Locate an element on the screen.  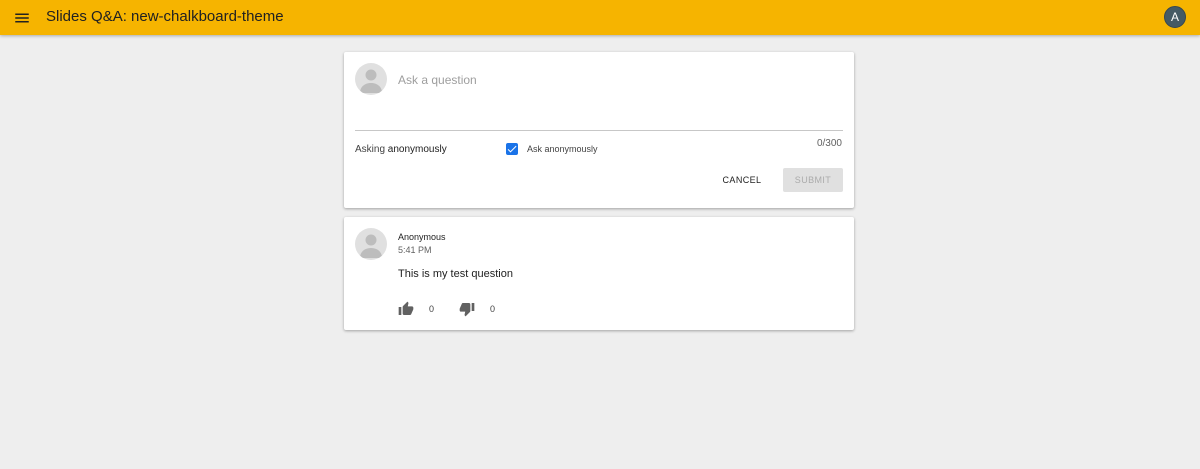
thumb-up-icon is located at coordinates (406, 308).